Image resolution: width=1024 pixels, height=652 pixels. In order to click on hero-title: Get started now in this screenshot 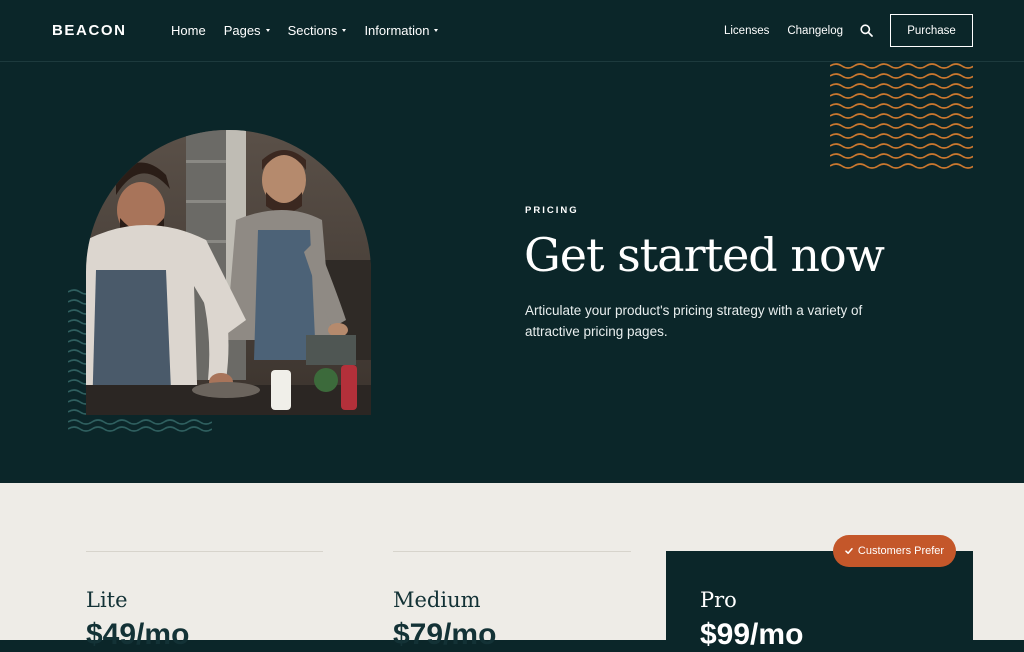, I will do `click(704, 255)`.